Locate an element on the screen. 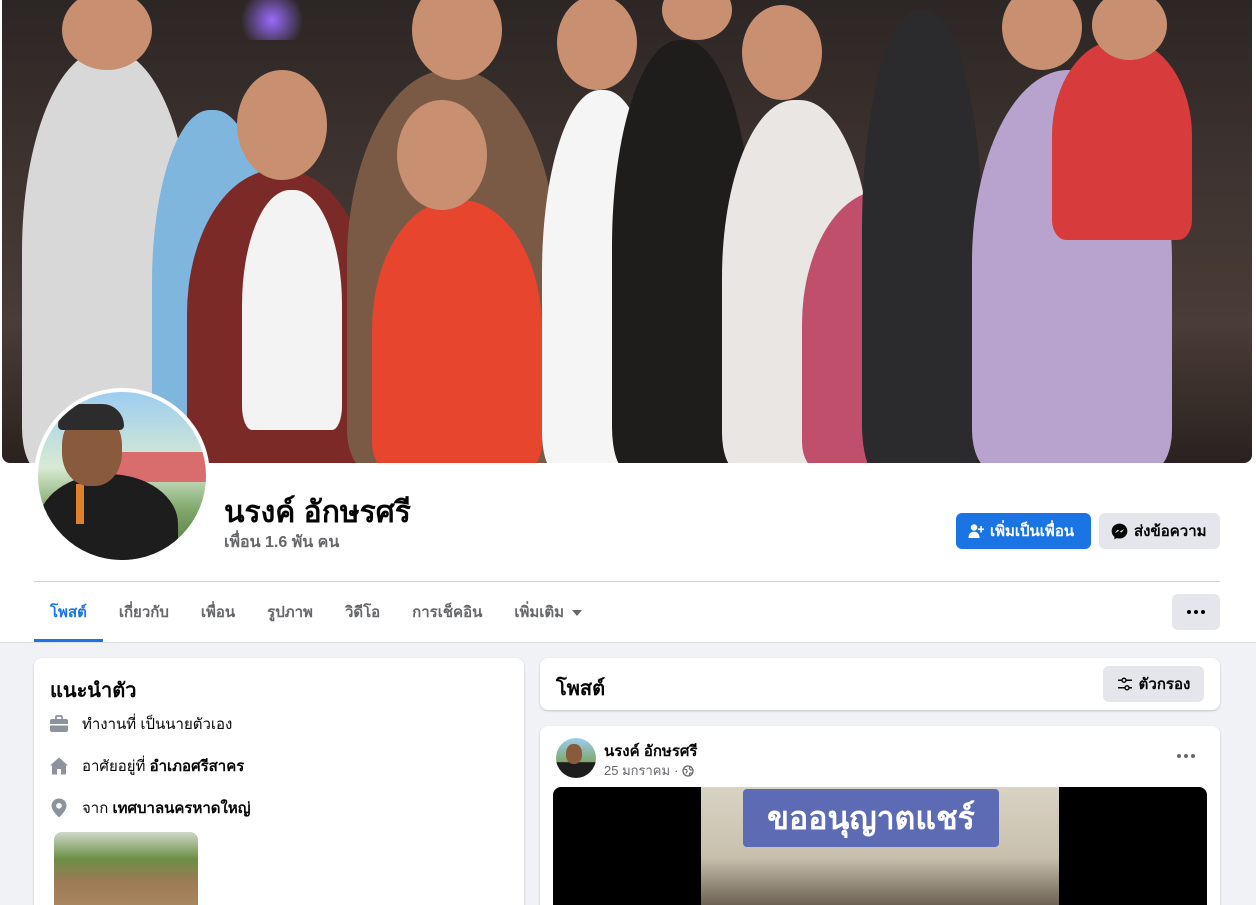  intro-title: แนะนำตัว is located at coordinates (93, 691).